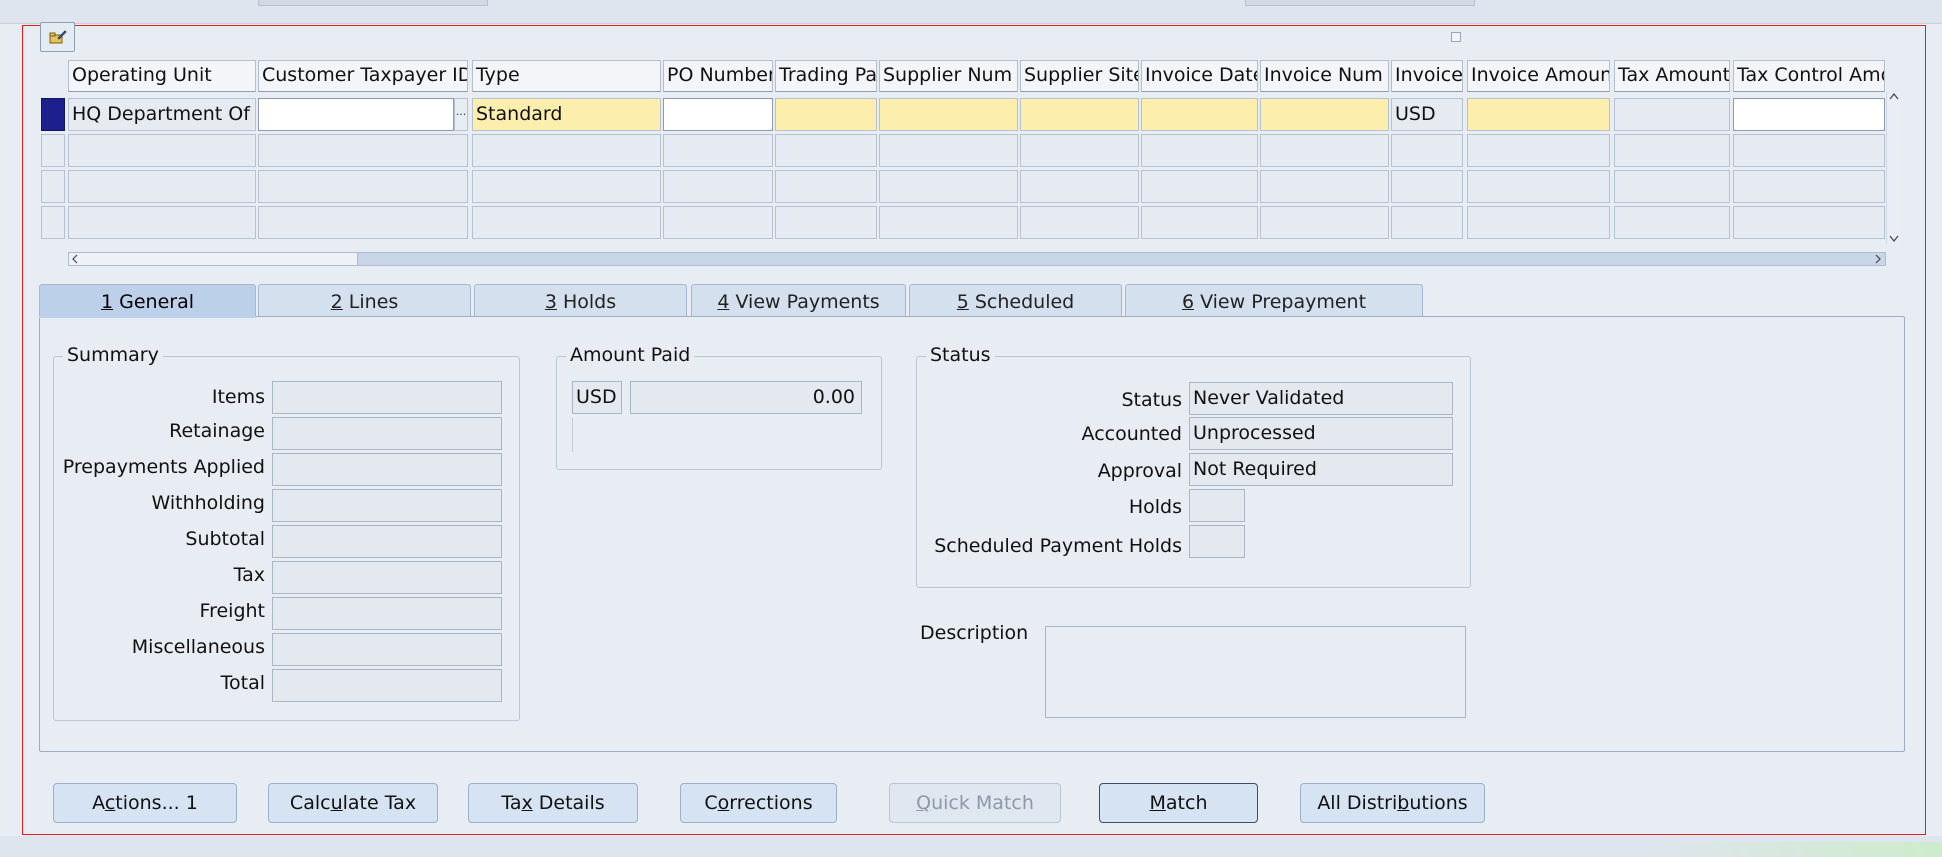 This screenshot has width=1942, height=857. Describe the element at coordinates (1894, 239) in the screenshot. I see `scroll-down-icon` at that location.